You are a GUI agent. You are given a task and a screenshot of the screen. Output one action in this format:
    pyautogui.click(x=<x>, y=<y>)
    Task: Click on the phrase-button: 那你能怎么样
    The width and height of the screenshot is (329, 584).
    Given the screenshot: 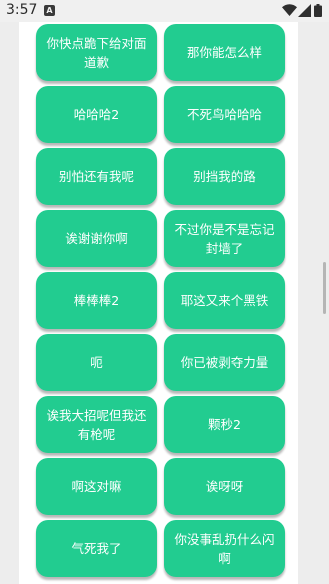 What is the action you would take?
    pyautogui.click(x=224, y=52)
    